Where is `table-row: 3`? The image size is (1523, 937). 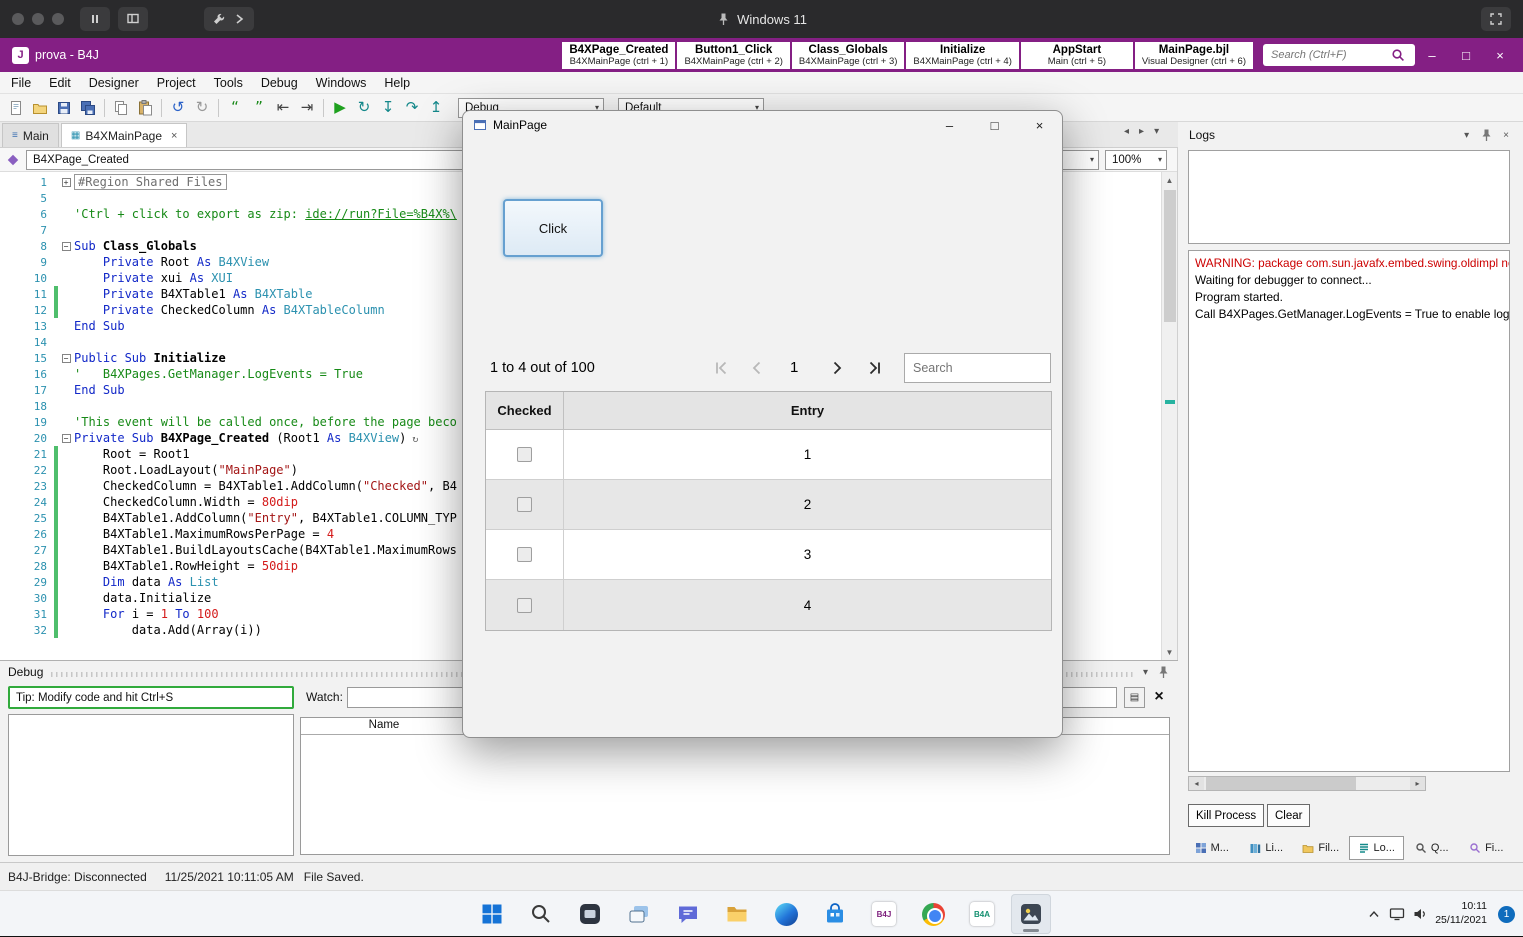
table-row: 3 is located at coordinates (768, 555).